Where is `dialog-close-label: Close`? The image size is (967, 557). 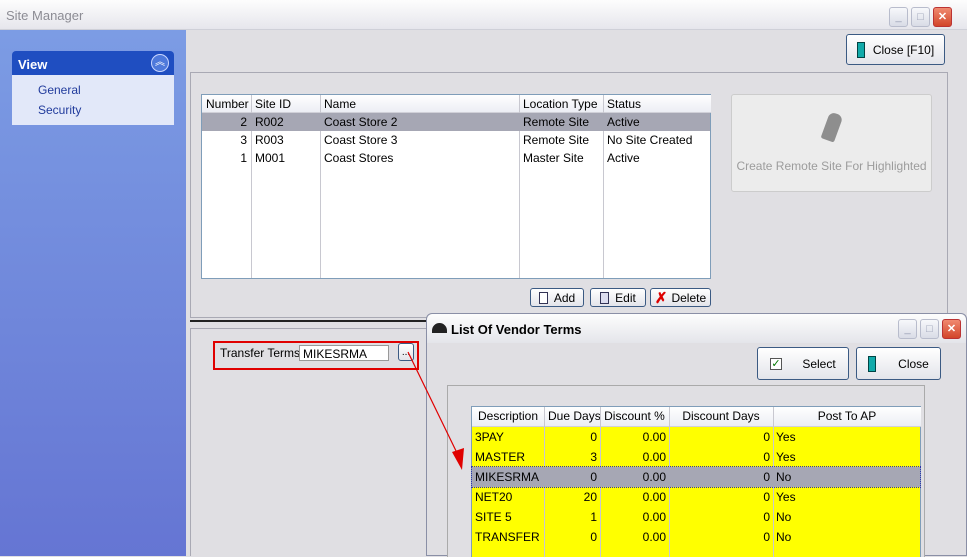 dialog-close-label: Close is located at coordinates (913, 363).